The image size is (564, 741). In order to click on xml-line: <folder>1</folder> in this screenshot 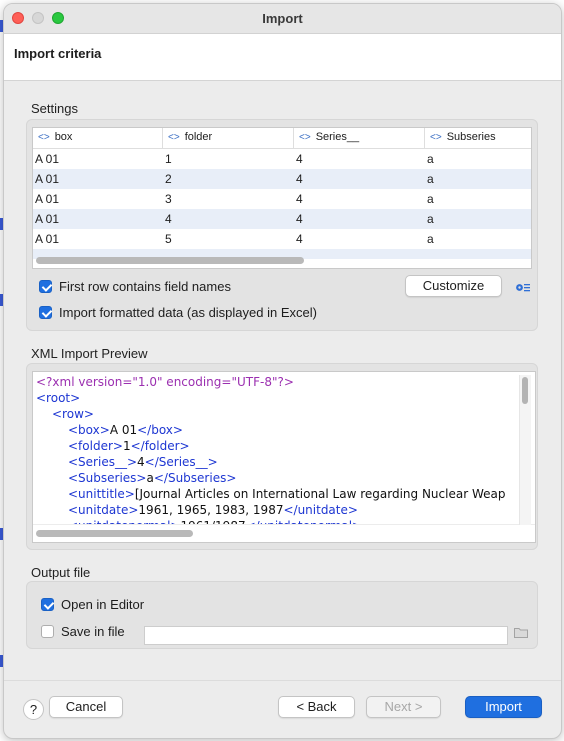, I will do `click(129, 446)`.